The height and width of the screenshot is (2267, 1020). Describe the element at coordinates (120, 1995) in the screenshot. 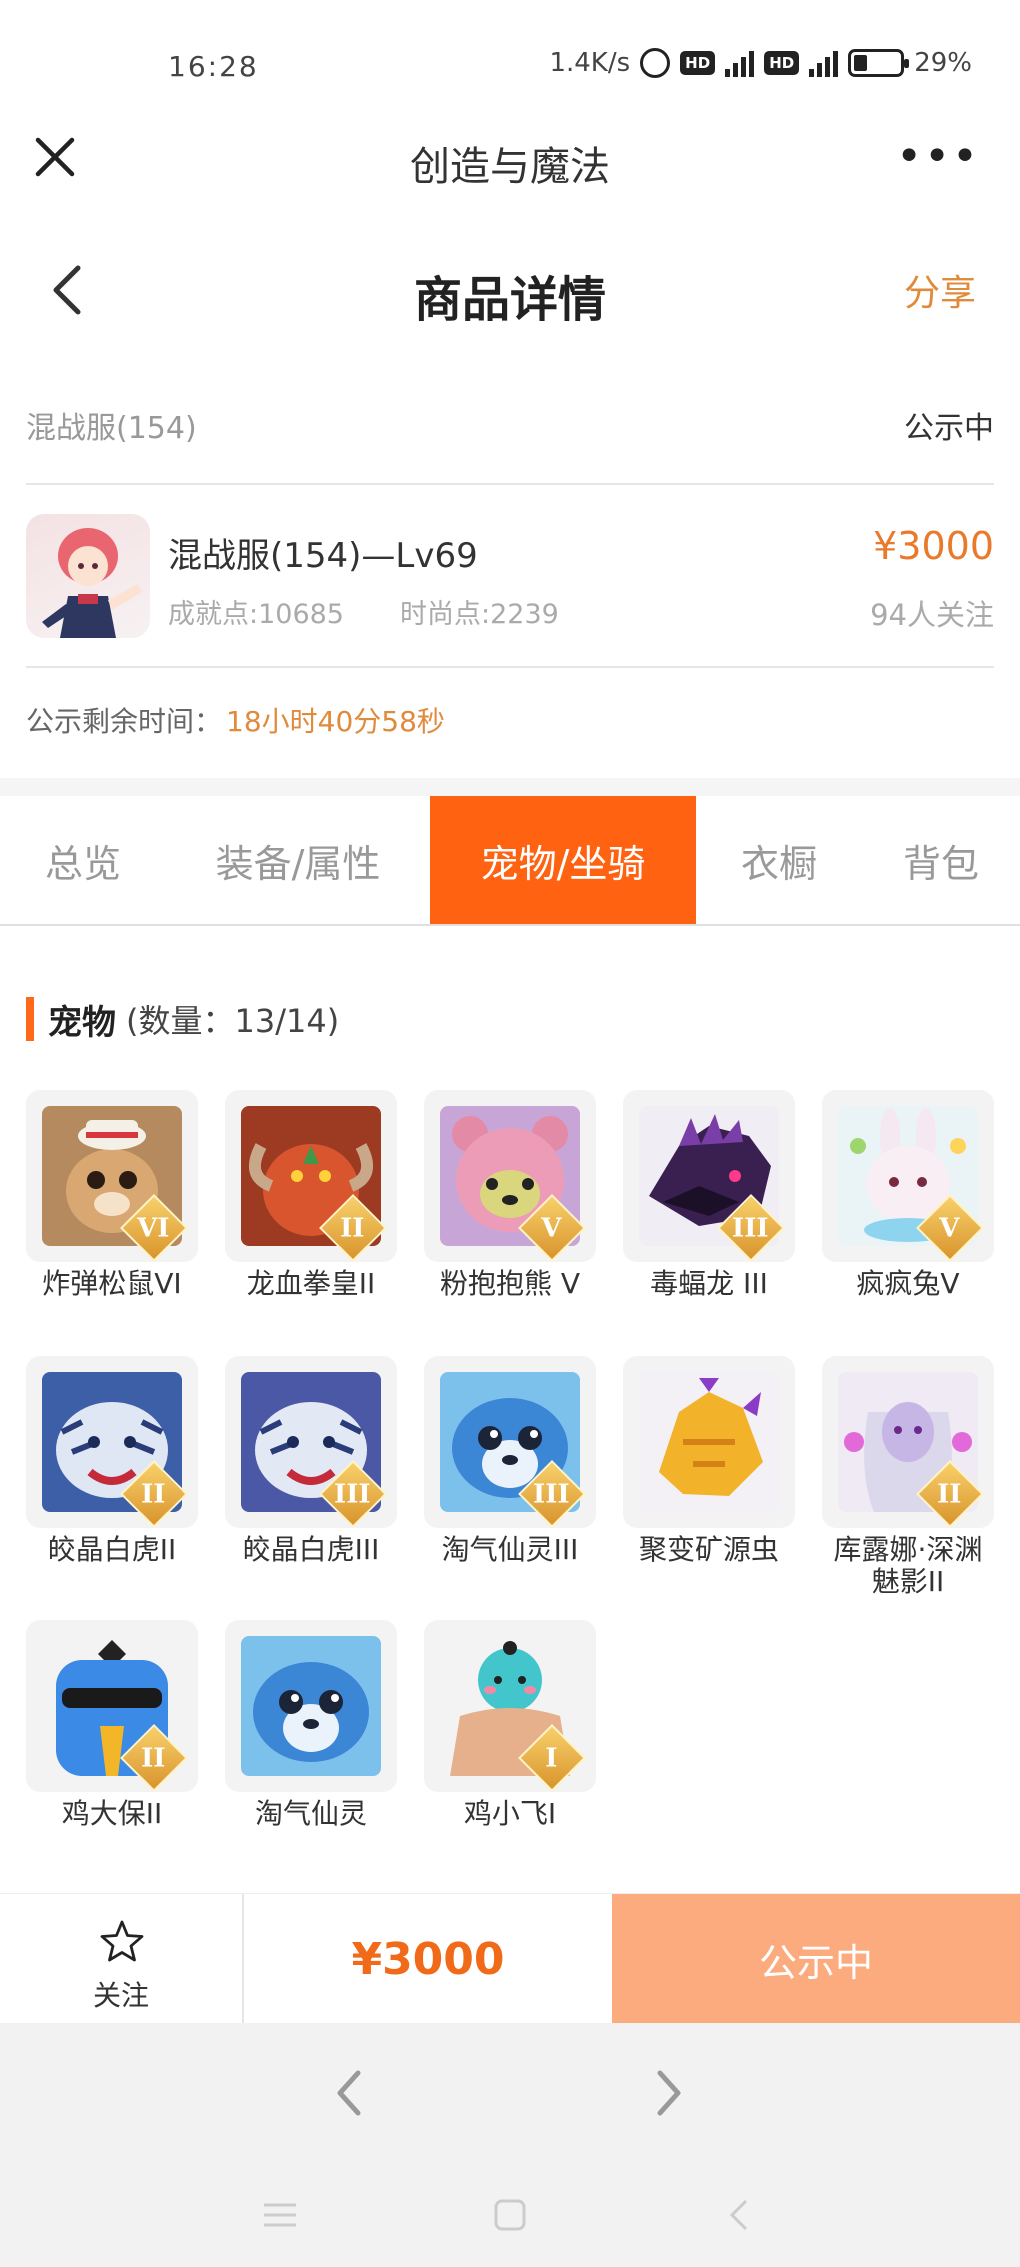

I see `follow-label: 关注` at that location.